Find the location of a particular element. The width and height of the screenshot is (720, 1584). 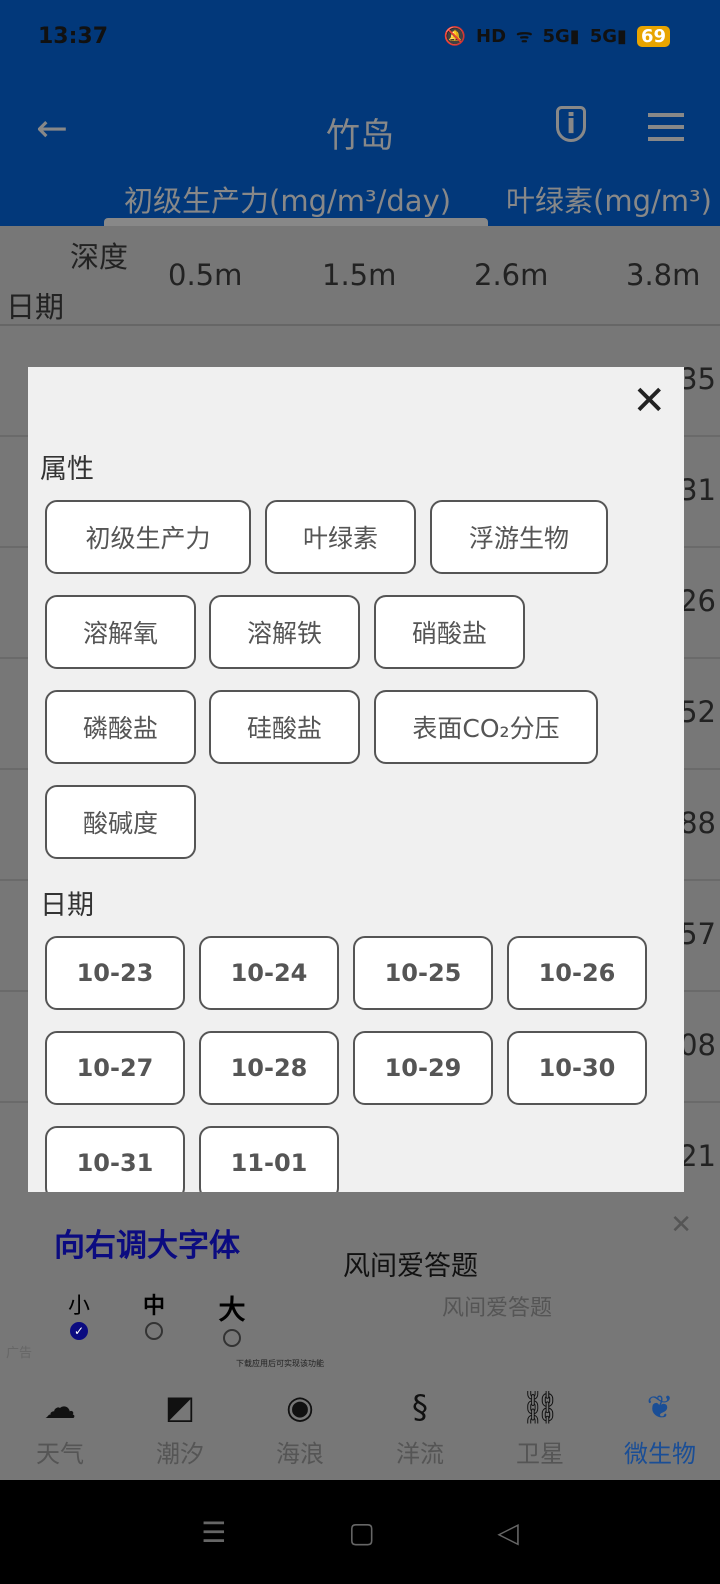

nav-label: 洋流 is located at coordinates (420, 1454).